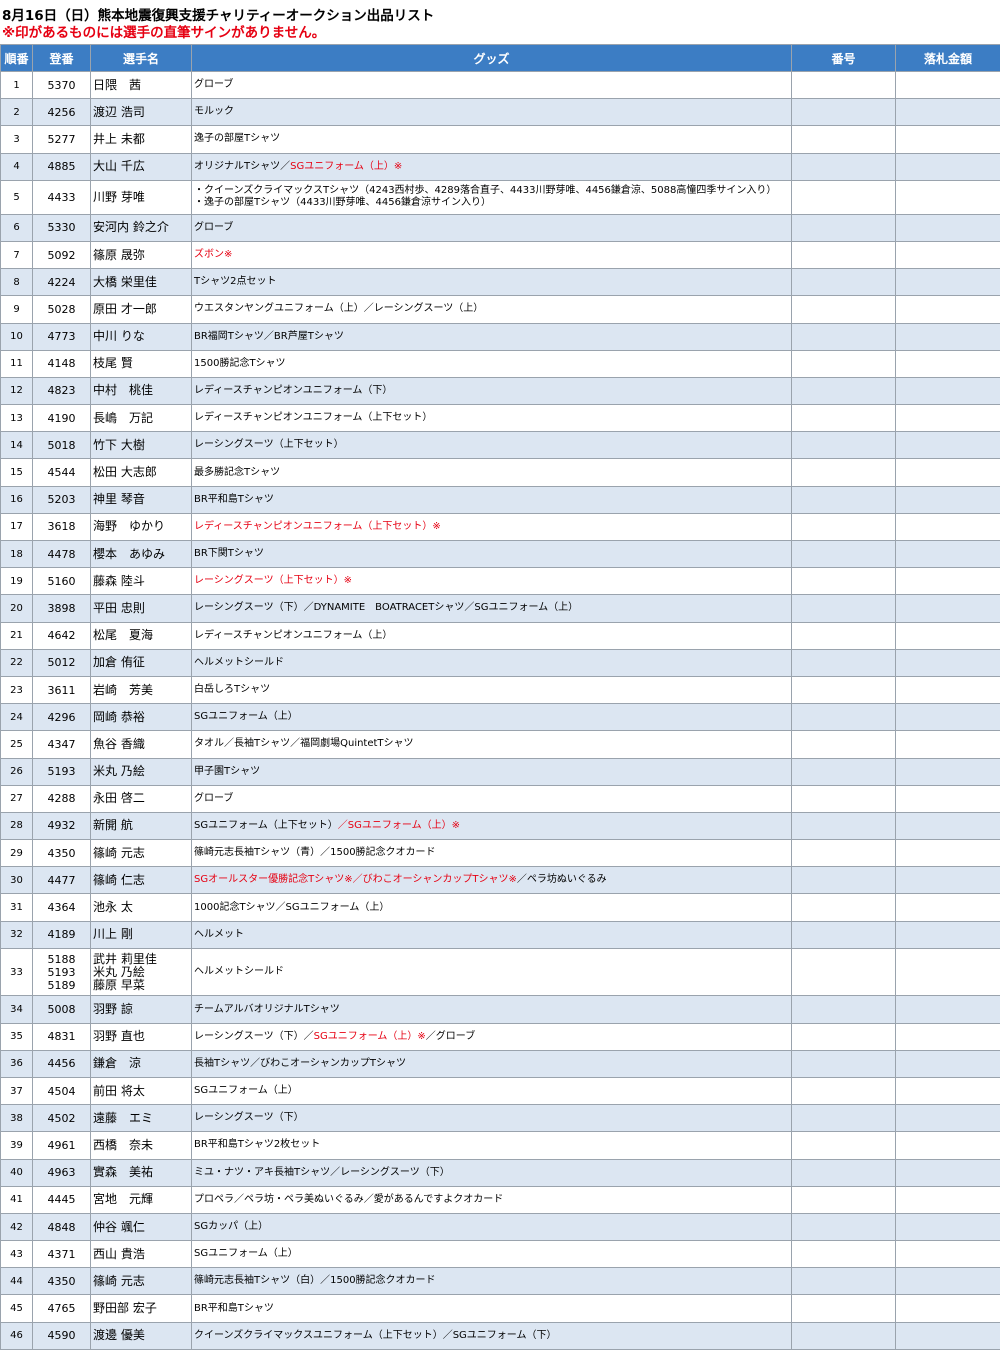 The height and width of the screenshot is (1364, 1000). I want to click on goods-item: 篠崎元志長袖Tシャツ（白）／1500勝記念クオカード, so click(315, 1281).